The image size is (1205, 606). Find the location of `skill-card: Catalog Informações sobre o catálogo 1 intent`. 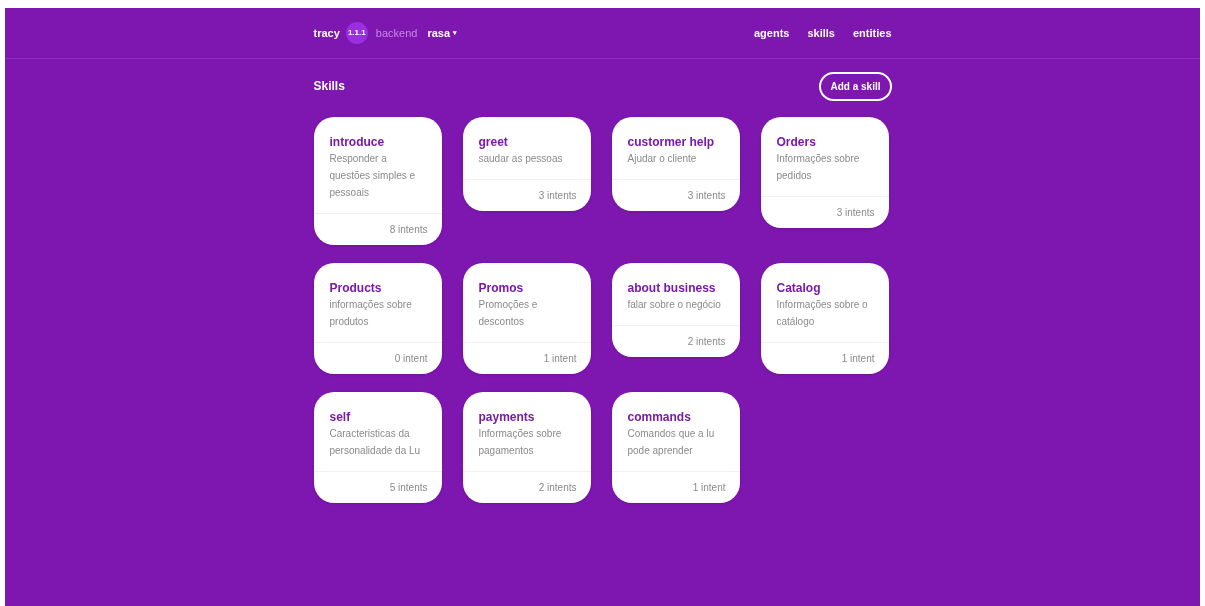

skill-card: Catalog Informações sobre o catálogo 1 intent is located at coordinates (824, 318).